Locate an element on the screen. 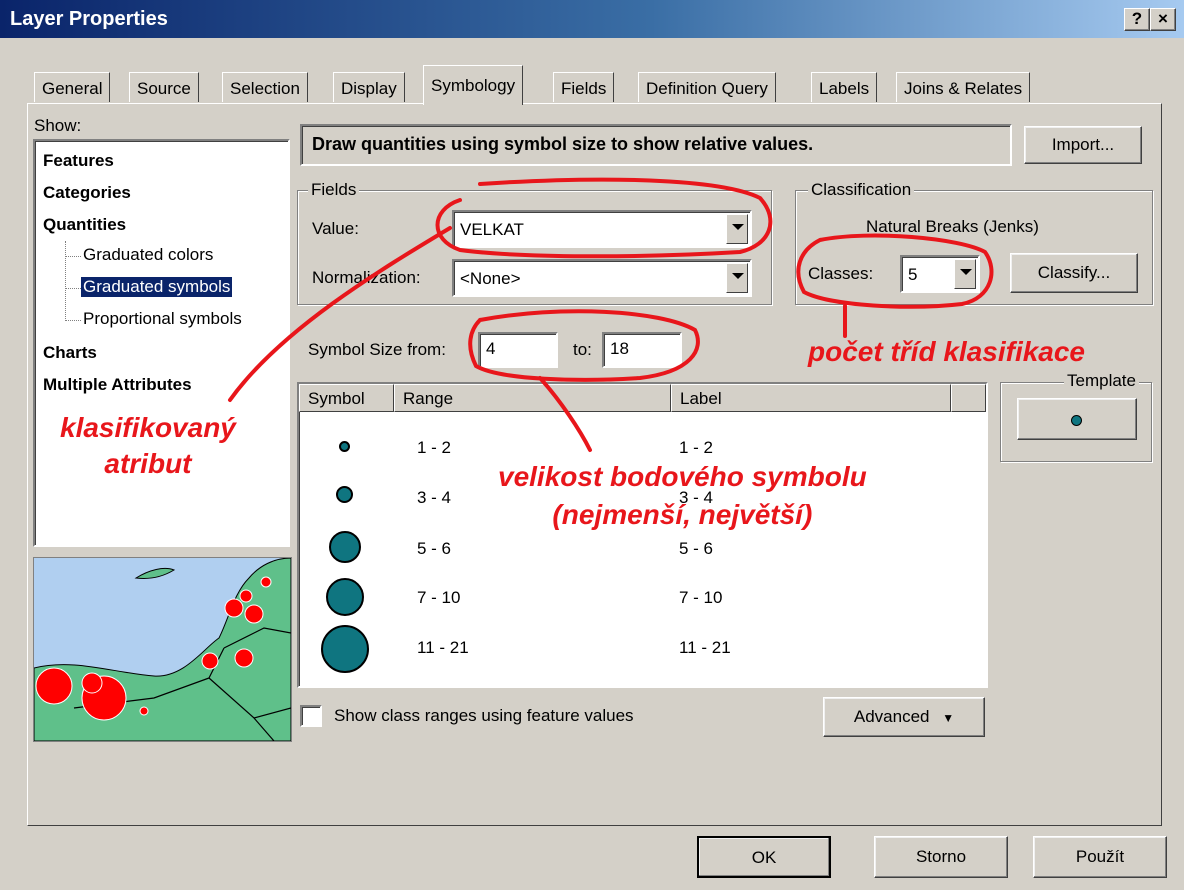 Image resolution: width=1184 pixels, height=890 pixels. tab-display: Display is located at coordinates (369, 87).